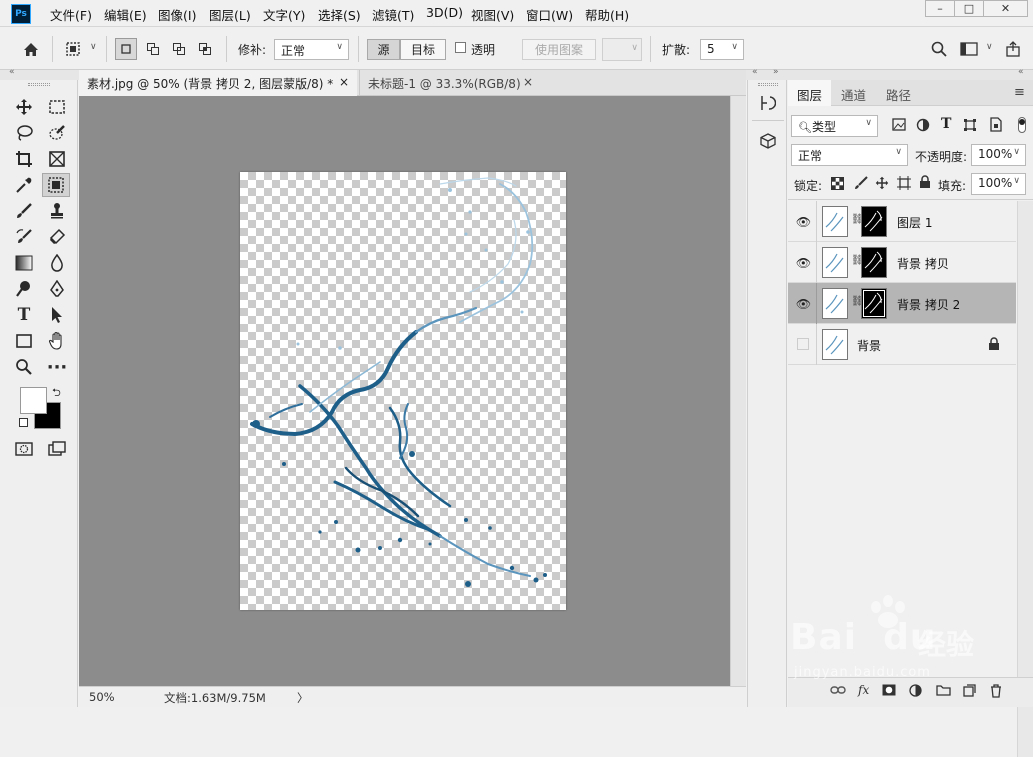 This screenshot has width=1033, height=757. Describe the element at coordinates (904, 183) in the screenshot. I see `lock-artboard-icon` at that location.